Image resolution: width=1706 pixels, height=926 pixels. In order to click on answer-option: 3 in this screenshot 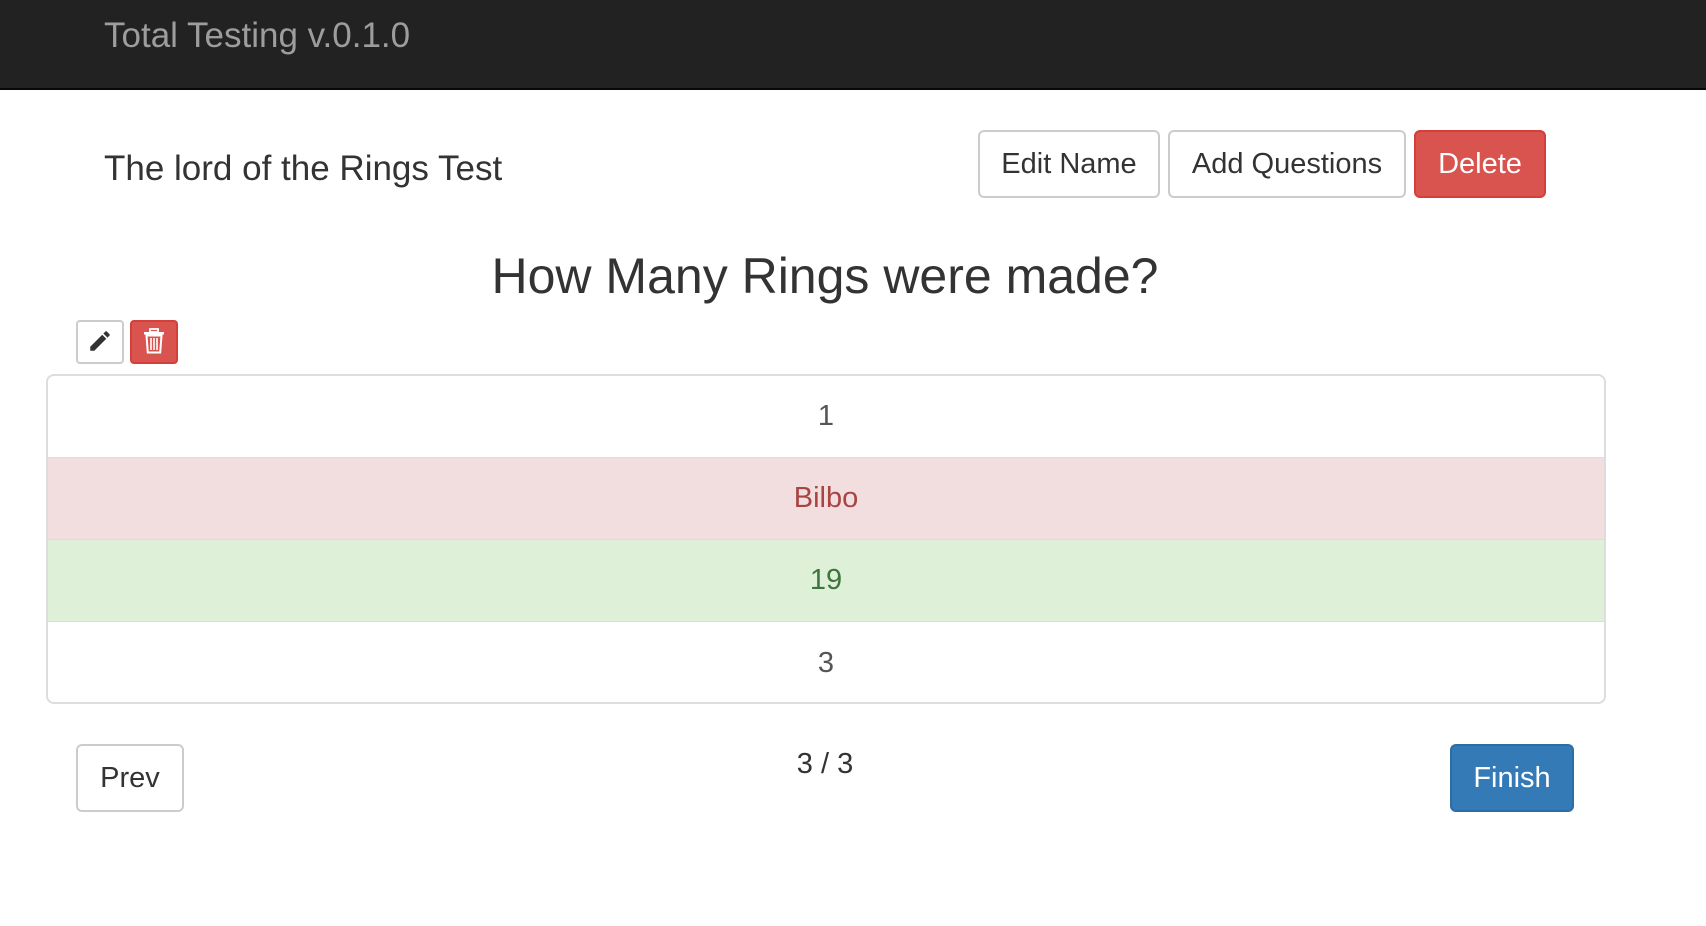, I will do `click(826, 662)`.